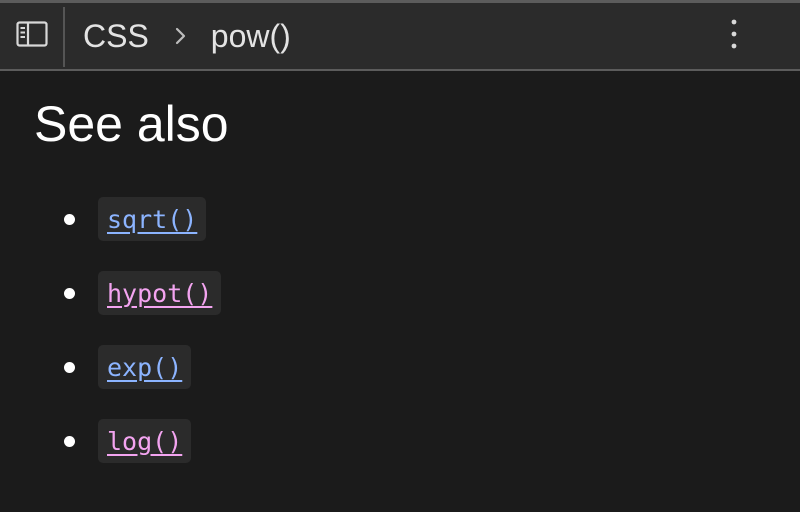 This screenshot has height=512, width=800. I want to click on top-bar: CSS pow(), so click(400, 35).